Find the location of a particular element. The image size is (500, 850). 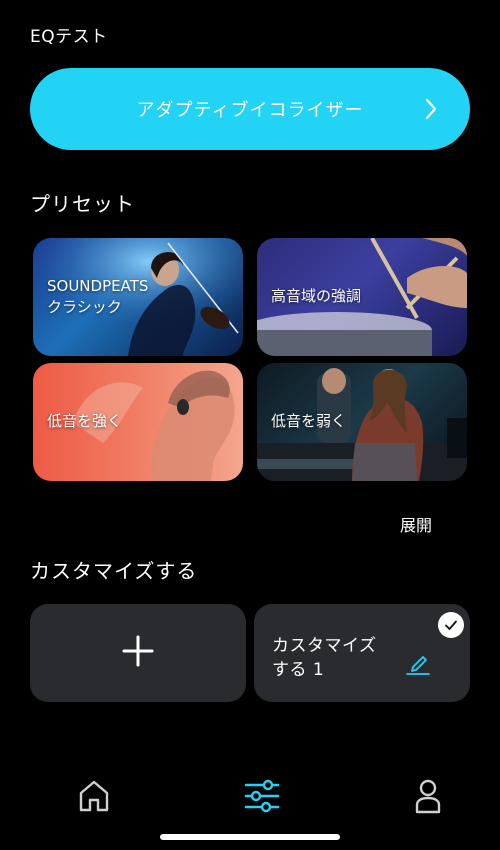

equalizer-icon is located at coordinates (262, 798).